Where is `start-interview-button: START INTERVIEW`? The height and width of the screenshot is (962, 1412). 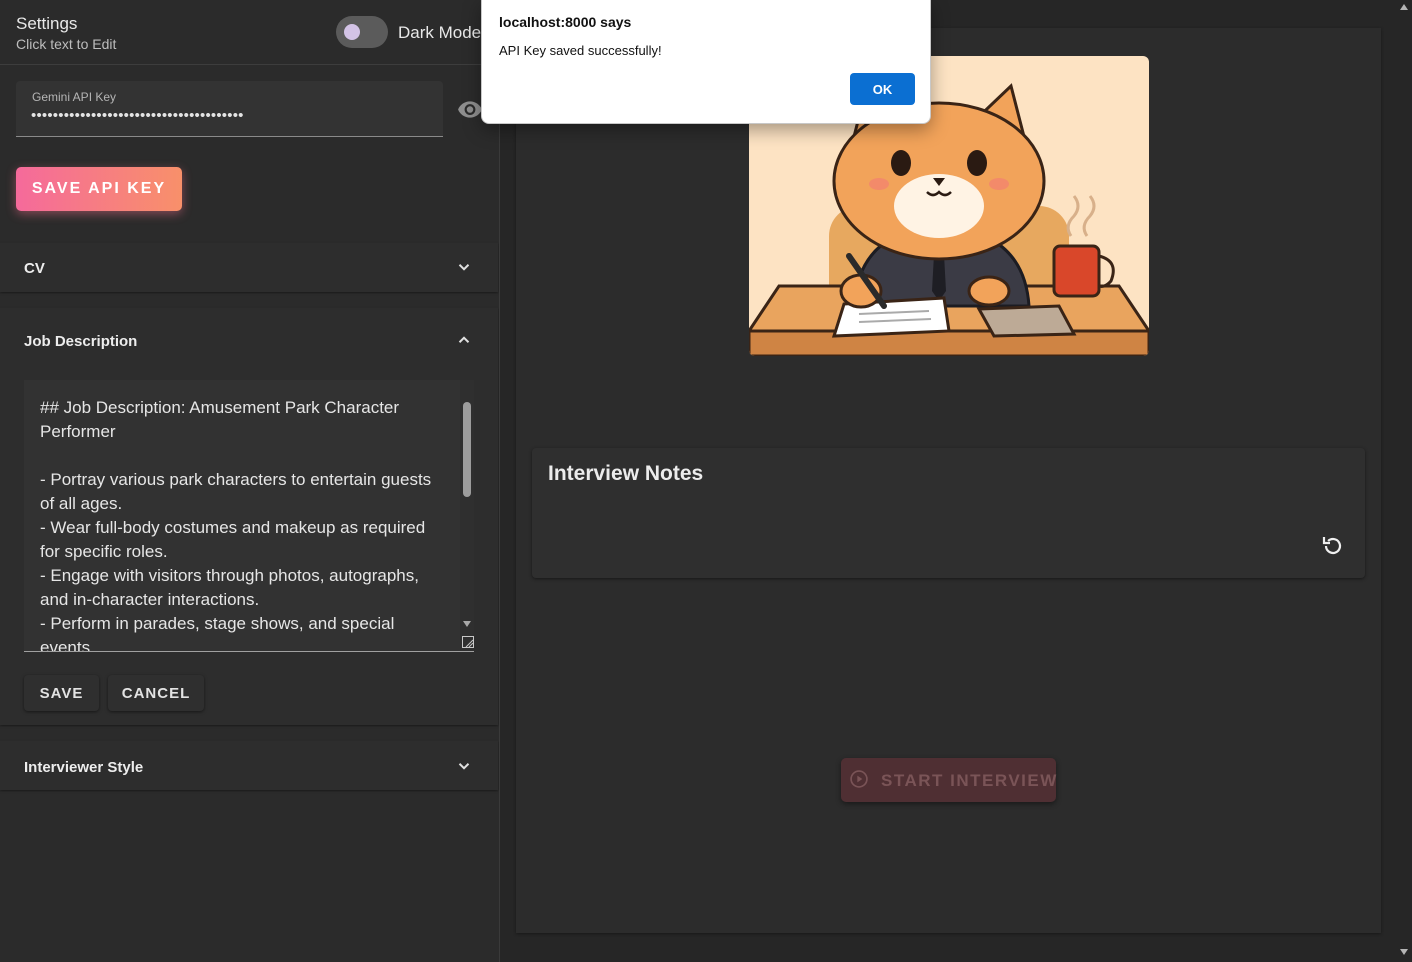
start-interview-button: START INTERVIEW is located at coordinates (948, 780).